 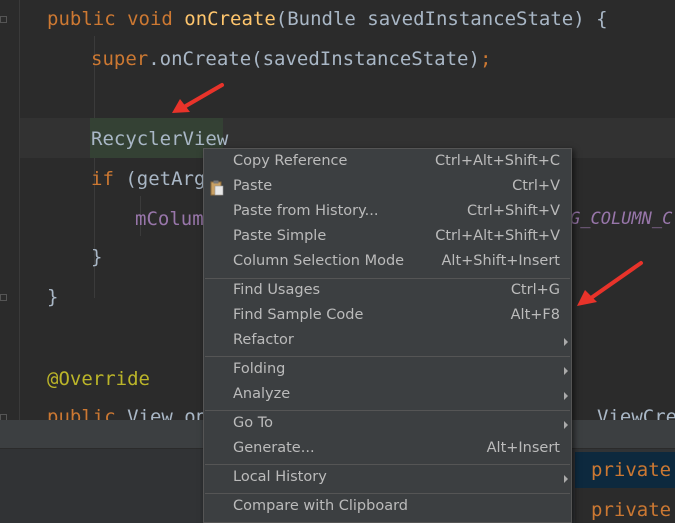 I want to click on menu-item-shortcut: Ctrl+Alt+Shift+V, so click(x=497, y=236).